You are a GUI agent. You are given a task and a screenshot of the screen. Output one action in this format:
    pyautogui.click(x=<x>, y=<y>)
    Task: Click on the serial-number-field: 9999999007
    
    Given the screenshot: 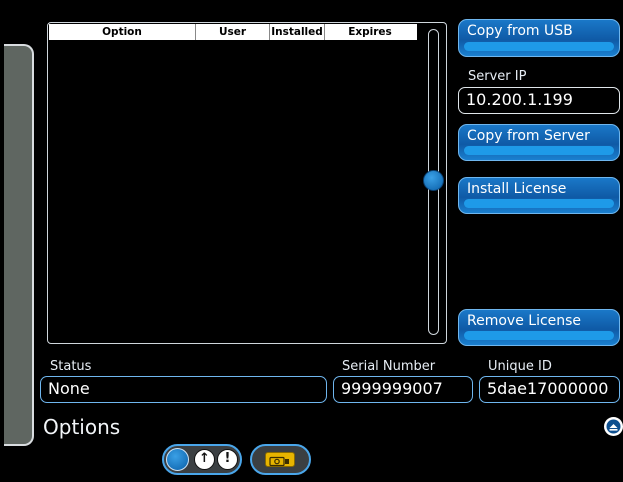 What is the action you would take?
    pyautogui.click(x=403, y=389)
    